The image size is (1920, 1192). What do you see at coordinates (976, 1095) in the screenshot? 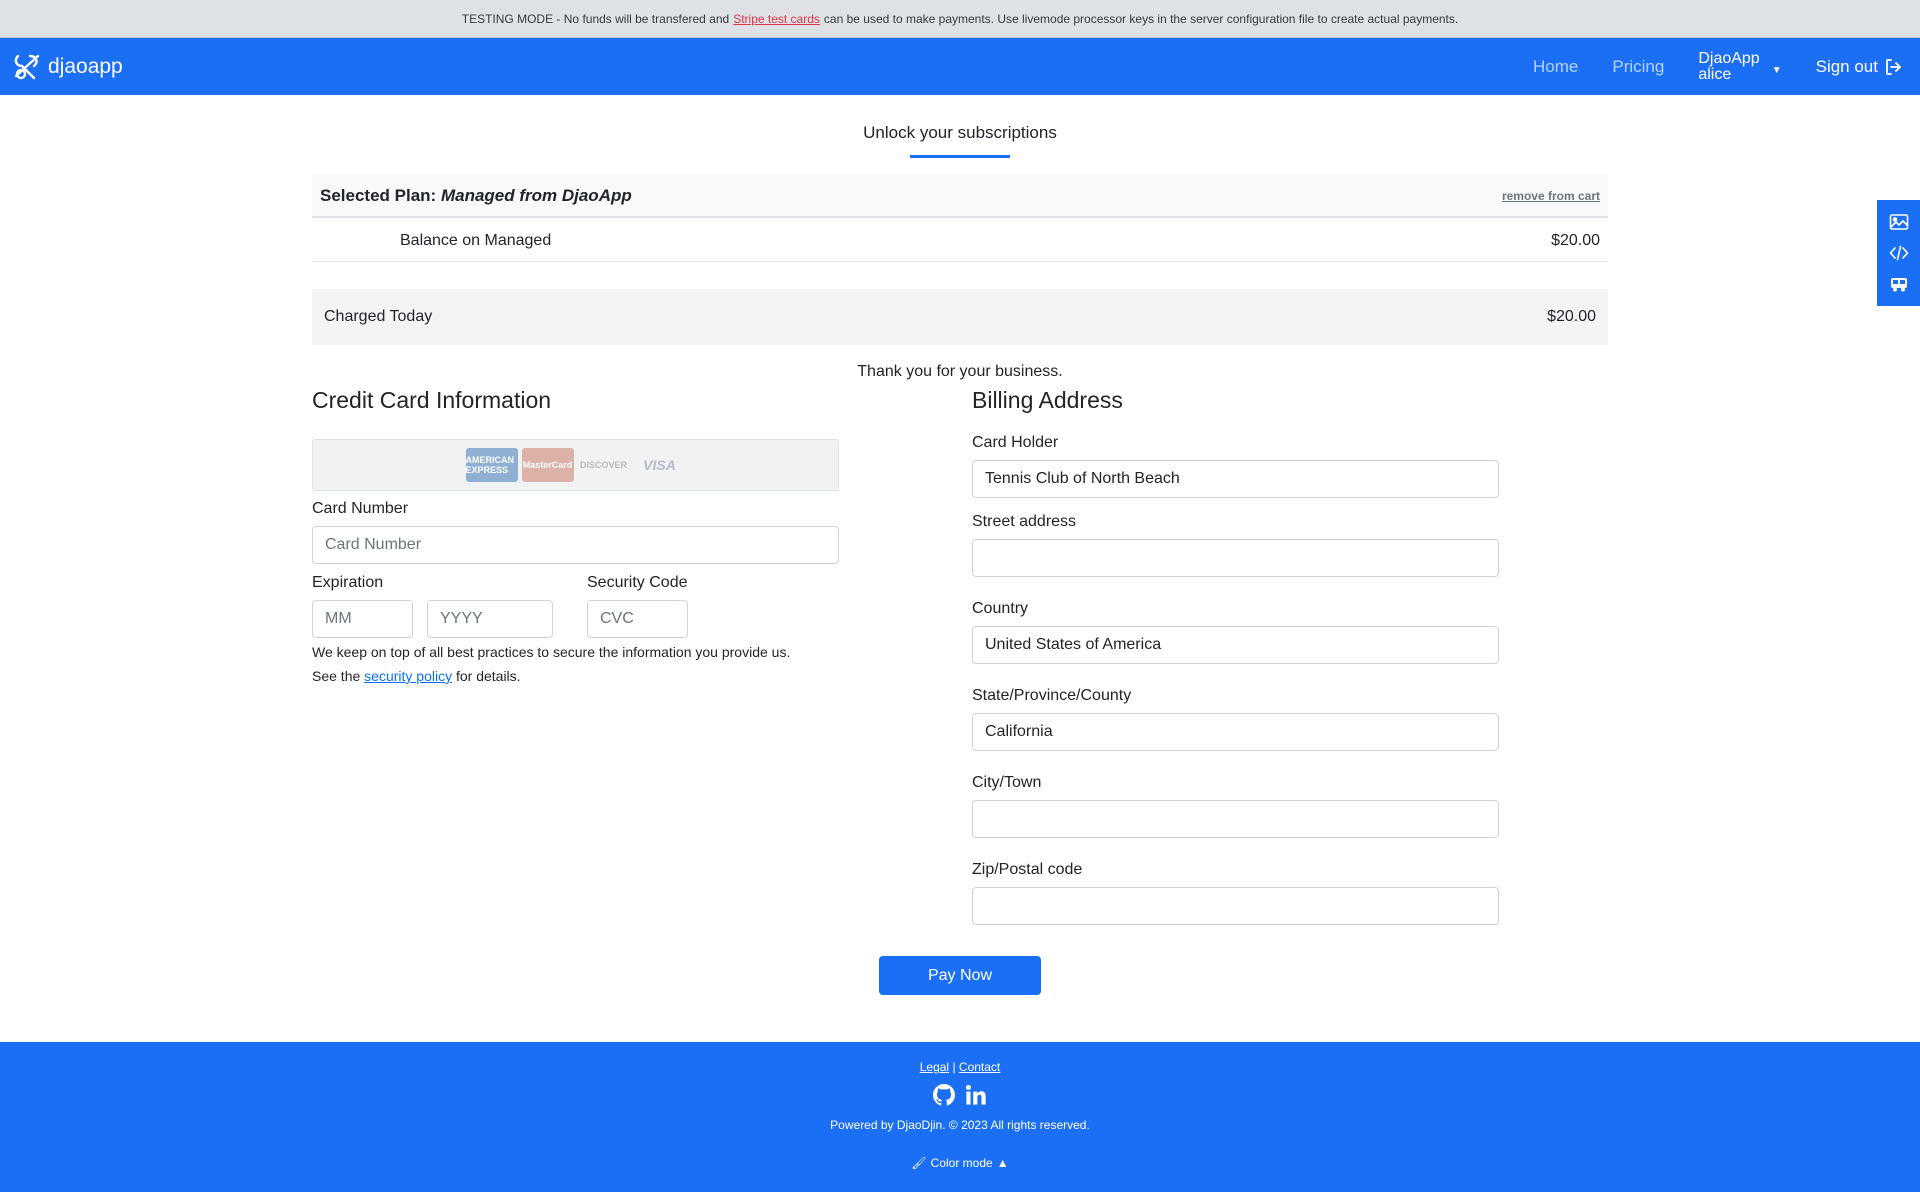
I see `linkedin-icon` at bounding box center [976, 1095].